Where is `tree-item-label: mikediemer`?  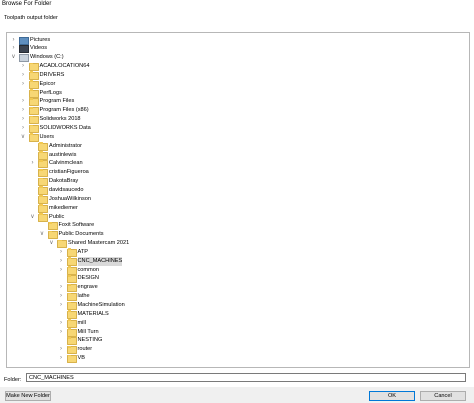
tree-item-label: mikediemer is located at coordinates (63, 207).